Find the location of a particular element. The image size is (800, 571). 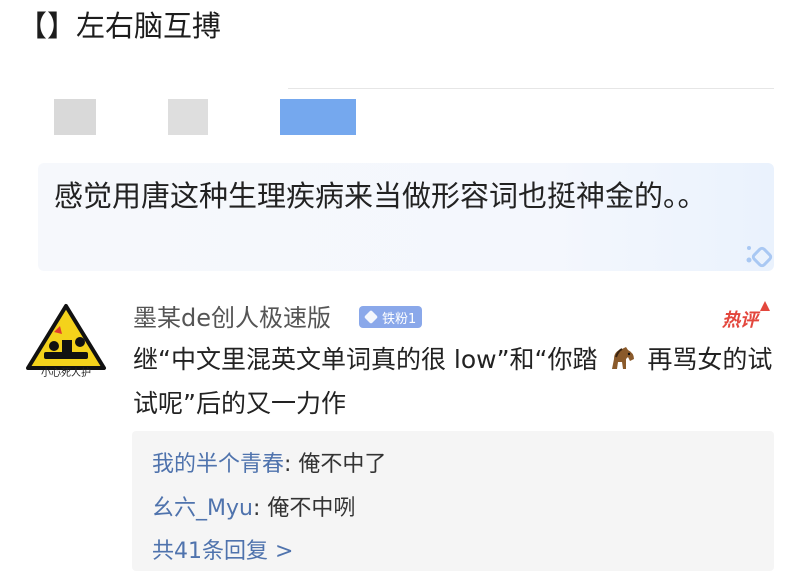

divider is located at coordinates (531, 88).